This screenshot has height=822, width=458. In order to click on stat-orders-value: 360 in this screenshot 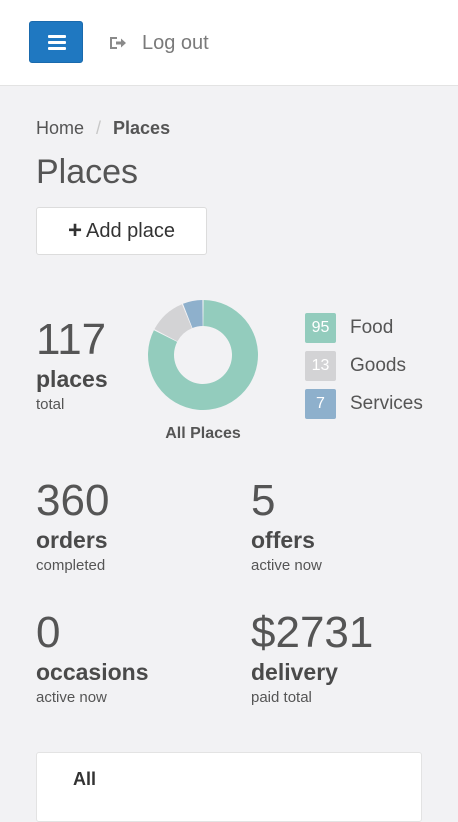, I will do `click(73, 500)`.